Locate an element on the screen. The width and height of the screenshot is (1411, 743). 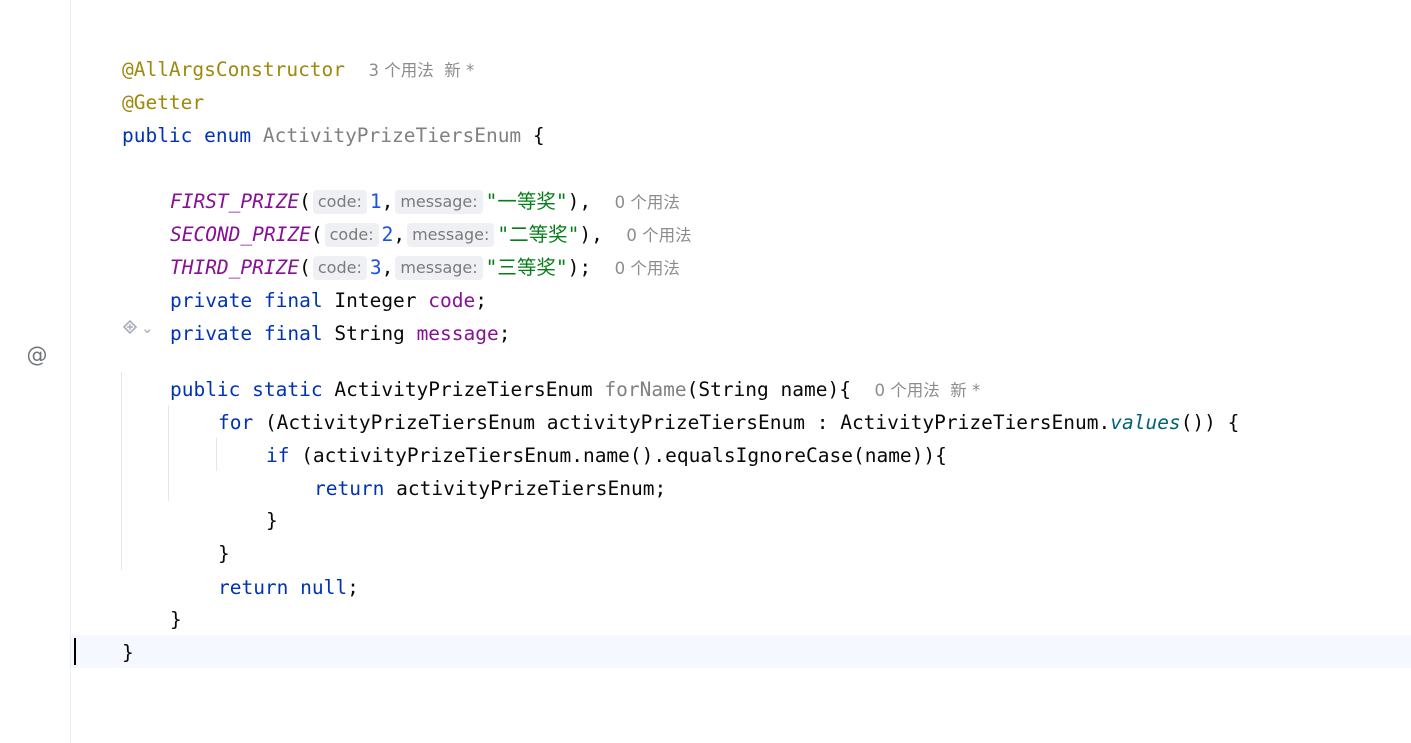
implemented-at-icon: @ is located at coordinates (37, 355).